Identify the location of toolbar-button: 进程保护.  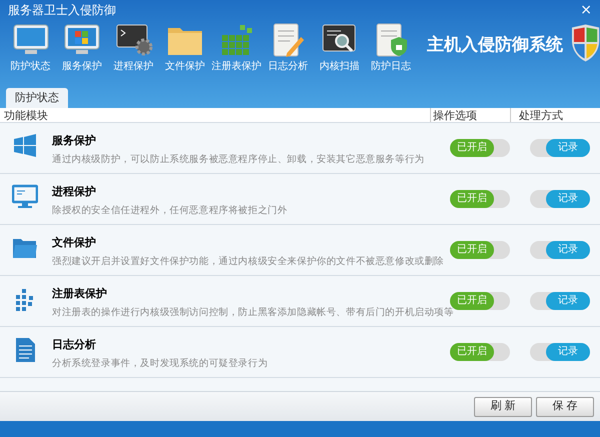
(134, 48).